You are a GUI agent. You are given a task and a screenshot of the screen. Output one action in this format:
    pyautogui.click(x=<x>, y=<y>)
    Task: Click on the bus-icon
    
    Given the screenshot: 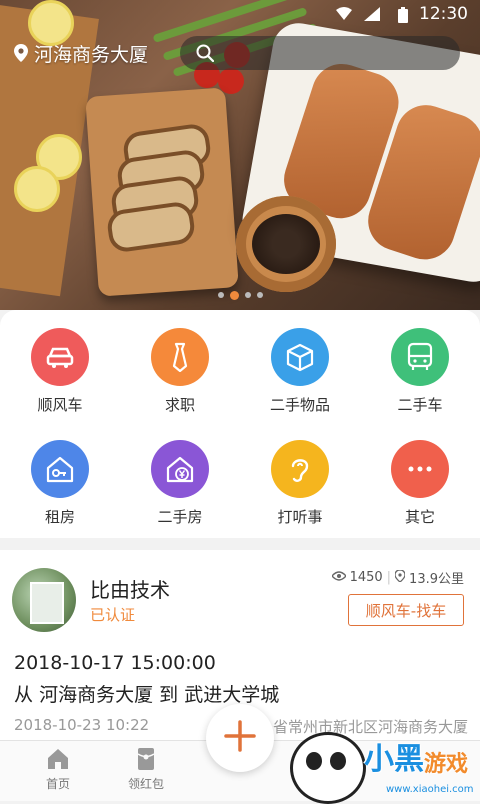 What is the action you would take?
    pyautogui.click(x=420, y=357)
    